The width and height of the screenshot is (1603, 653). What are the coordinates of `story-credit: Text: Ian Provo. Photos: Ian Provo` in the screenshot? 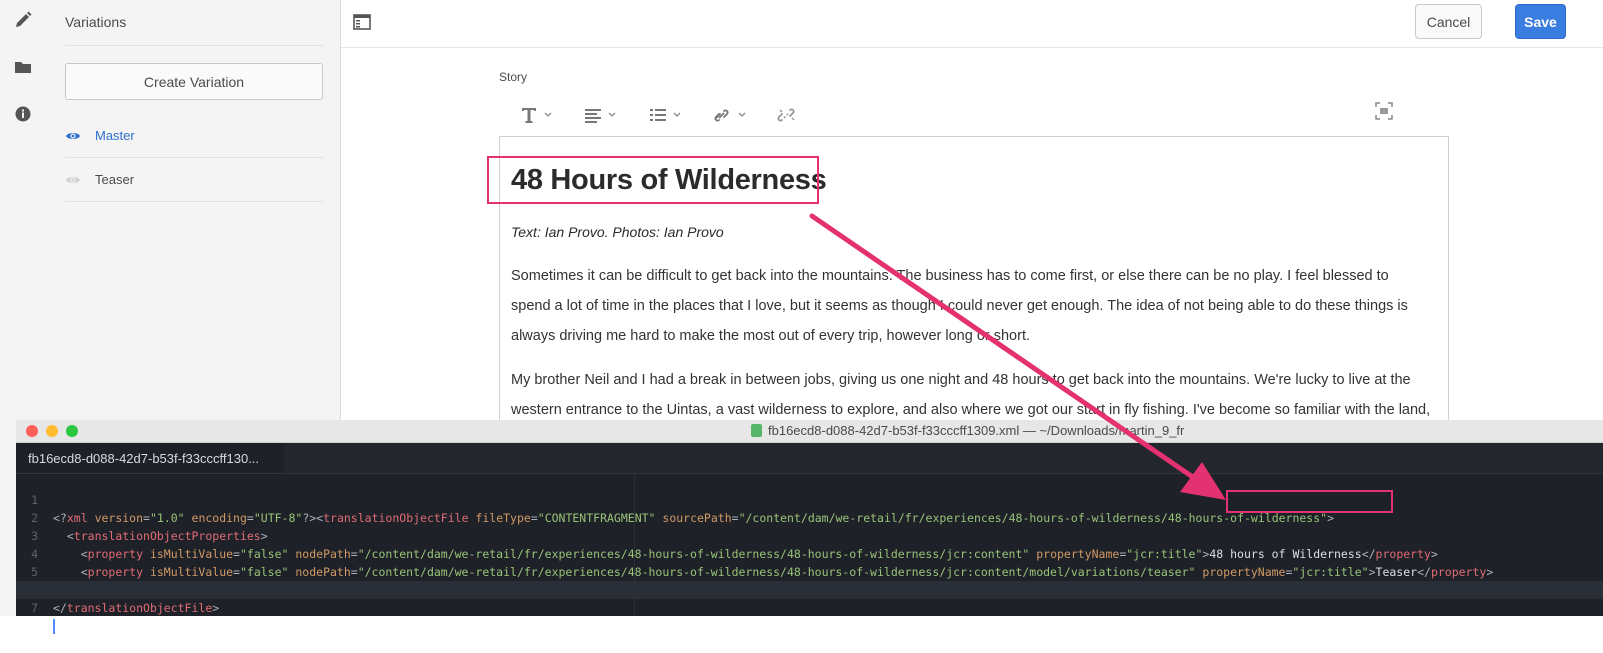 It's located at (617, 232).